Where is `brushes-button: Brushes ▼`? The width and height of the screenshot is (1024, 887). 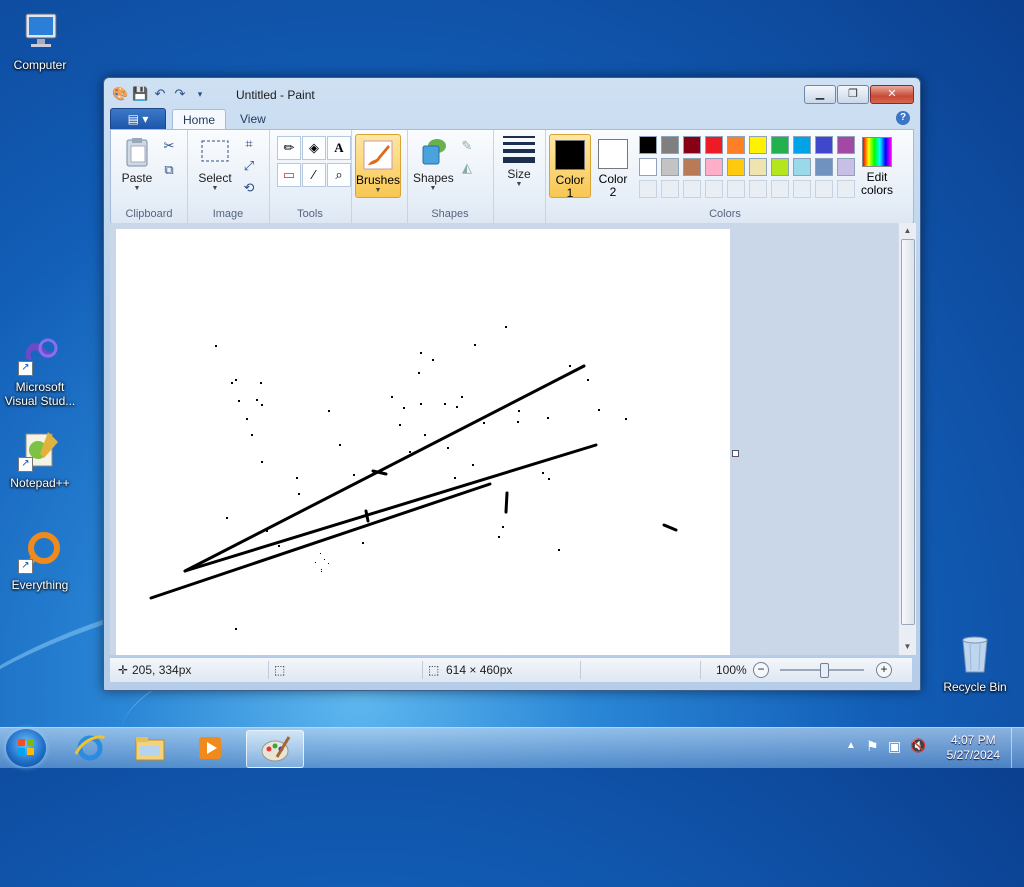
brushes-button: Brushes ▼ is located at coordinates (378, 166).